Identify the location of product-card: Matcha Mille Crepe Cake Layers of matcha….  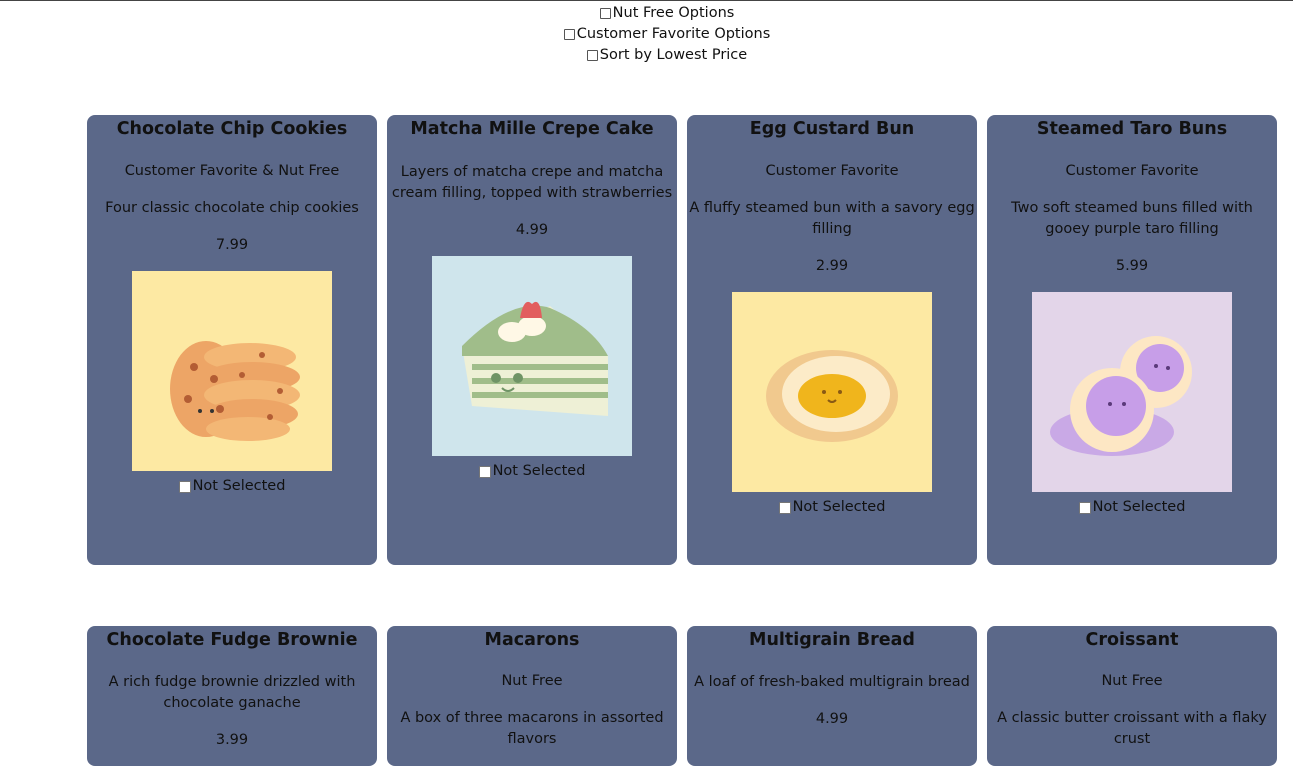
(532, 340).